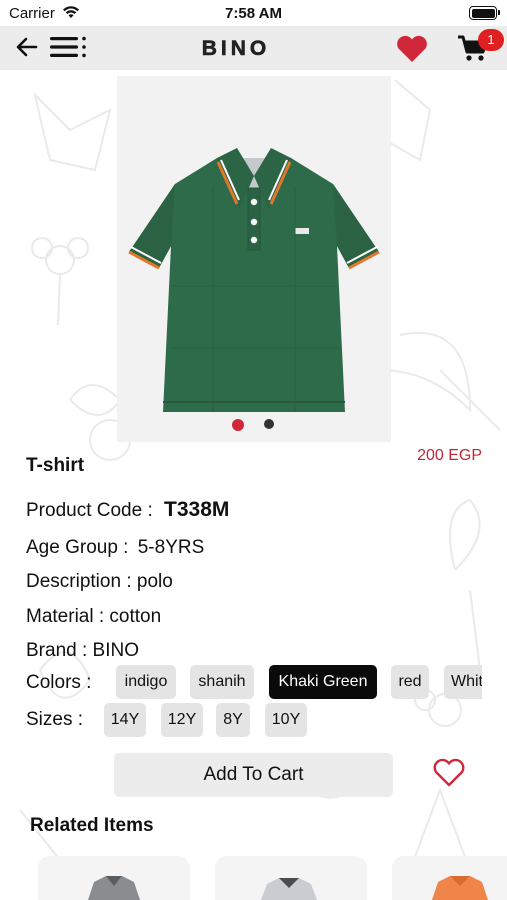  Describe the element at coordinates (253, 775) in the screenshot. I see `add-to-cart-button: Add To Cart` at that location.